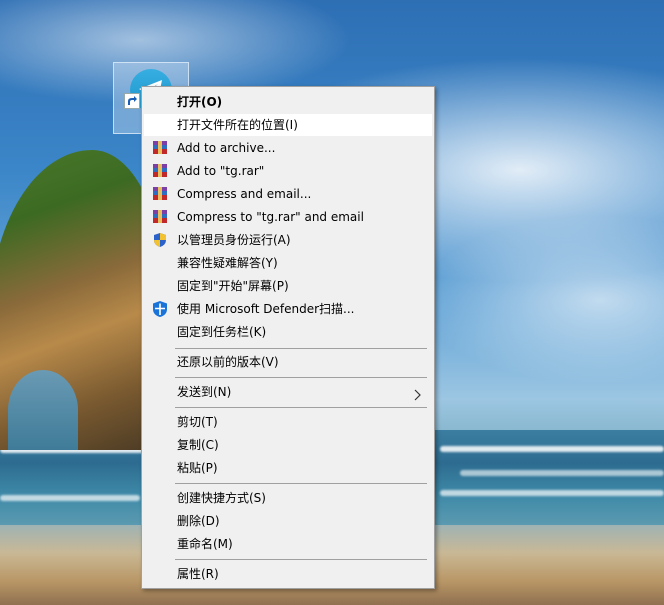 The height and width of the screenshot is (605, 664). Describe the element at coordinates (288, 498) in the screenshot. I see `menu-item-create-shortcut: 创建快捷方式(S)` at that location.